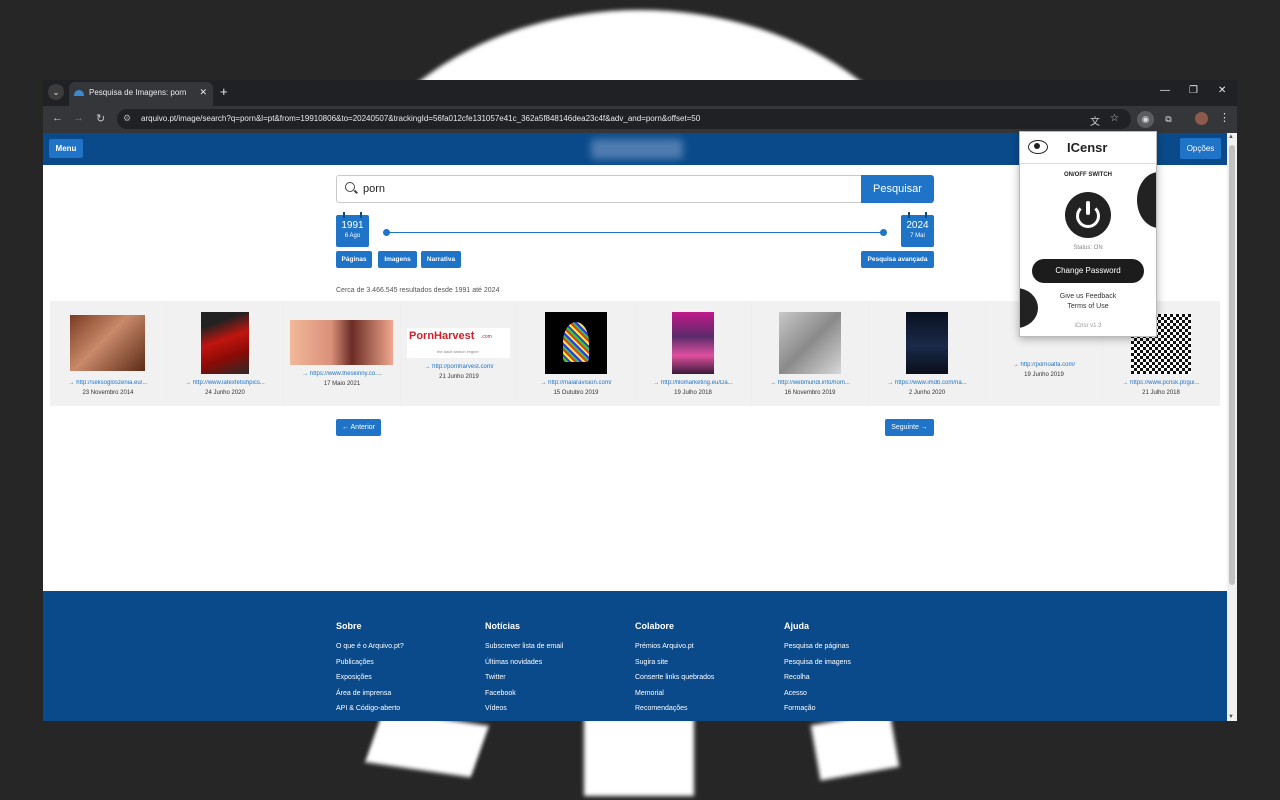  I want to click on back-icon: ←, so click(57, 118).